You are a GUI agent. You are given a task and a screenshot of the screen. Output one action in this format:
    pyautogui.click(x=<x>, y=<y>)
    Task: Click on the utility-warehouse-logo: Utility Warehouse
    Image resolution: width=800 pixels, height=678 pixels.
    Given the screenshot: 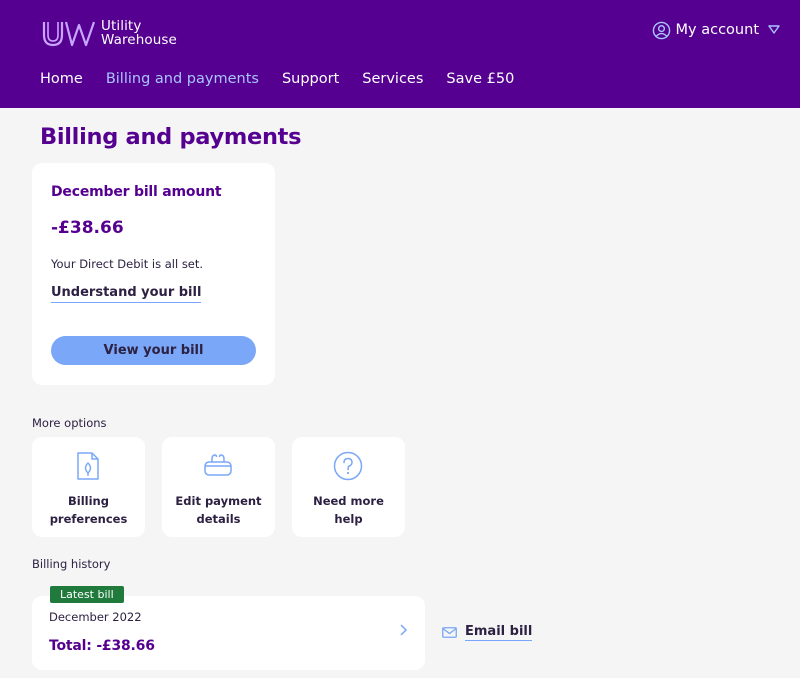 What is the action you would take?
    pyautogui.click(x=109, y=33)
    